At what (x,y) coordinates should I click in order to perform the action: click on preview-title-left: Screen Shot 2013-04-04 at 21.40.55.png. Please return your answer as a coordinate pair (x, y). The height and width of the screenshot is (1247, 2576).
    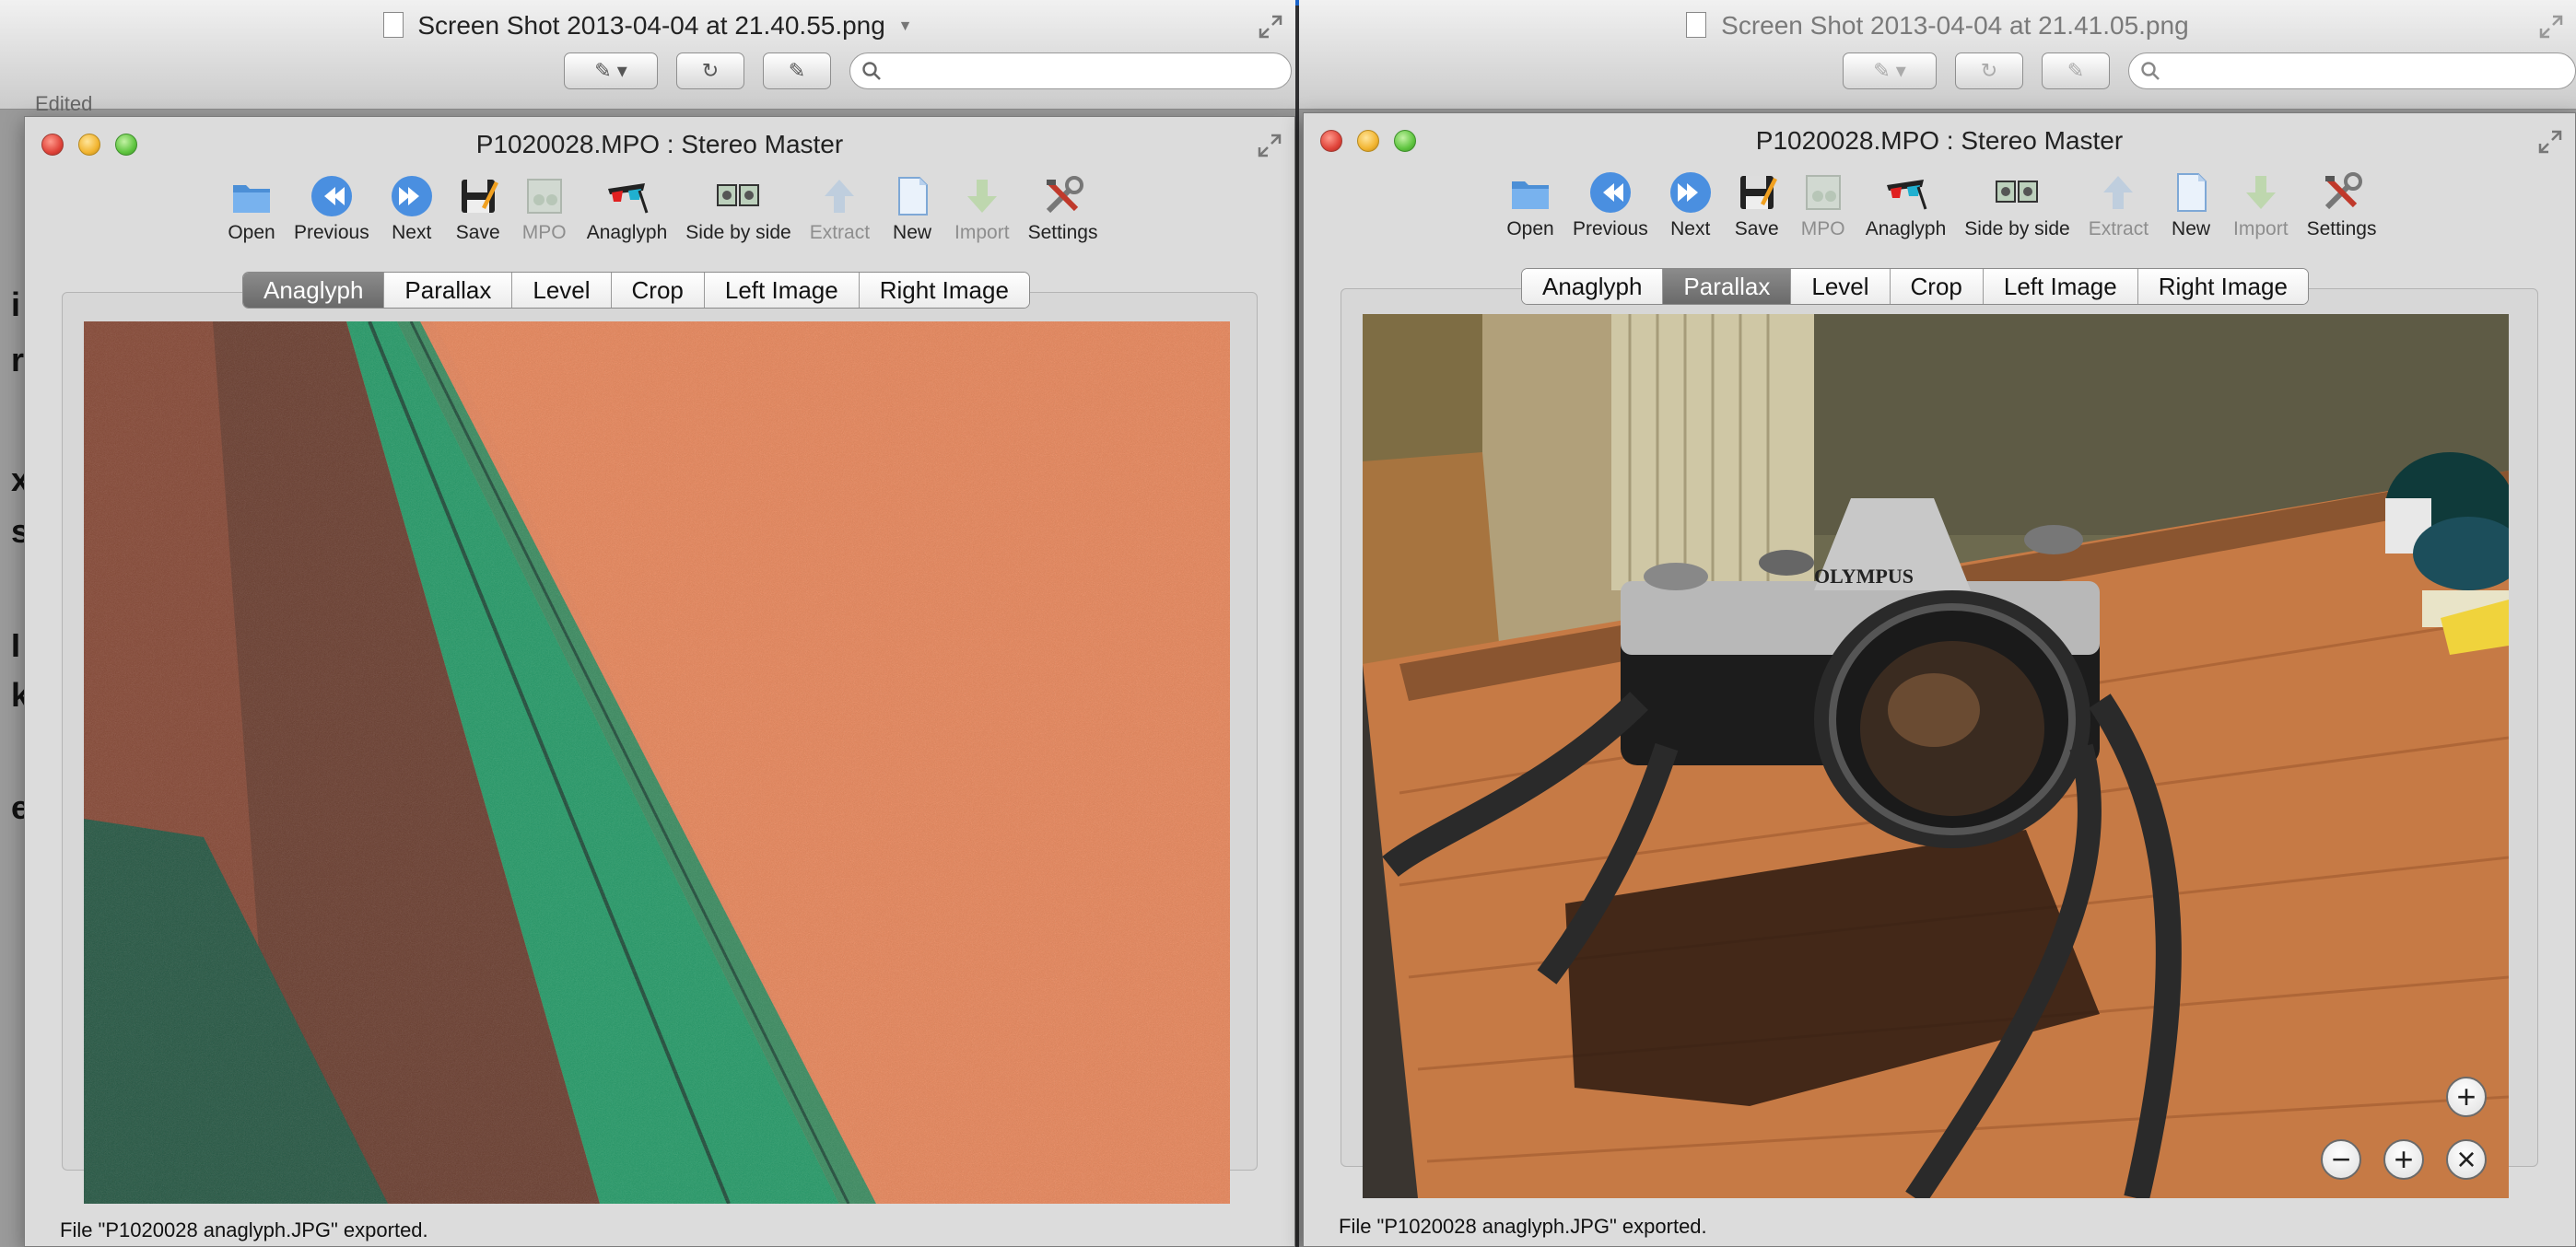
    Looking at the image, I should click on (651, 26).